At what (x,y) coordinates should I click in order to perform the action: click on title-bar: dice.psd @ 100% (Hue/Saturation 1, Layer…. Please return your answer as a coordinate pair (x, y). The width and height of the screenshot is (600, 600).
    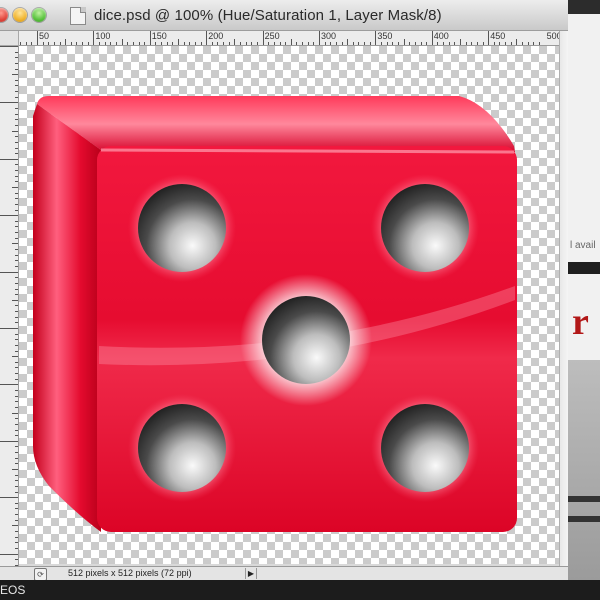
    Looking at the image, I should click on (284, 15).